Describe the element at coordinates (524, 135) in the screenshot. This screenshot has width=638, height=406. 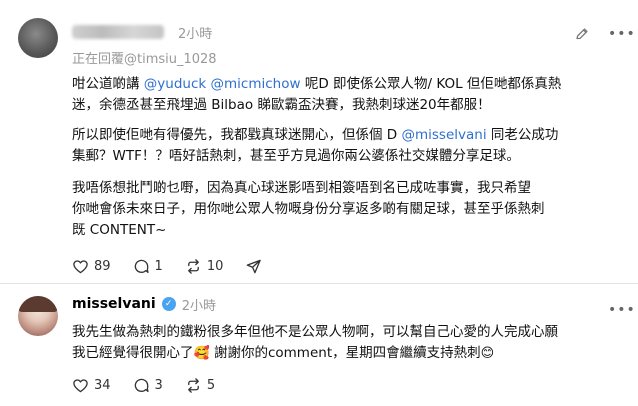
I see `text-segment: 同老公成功` at that location.